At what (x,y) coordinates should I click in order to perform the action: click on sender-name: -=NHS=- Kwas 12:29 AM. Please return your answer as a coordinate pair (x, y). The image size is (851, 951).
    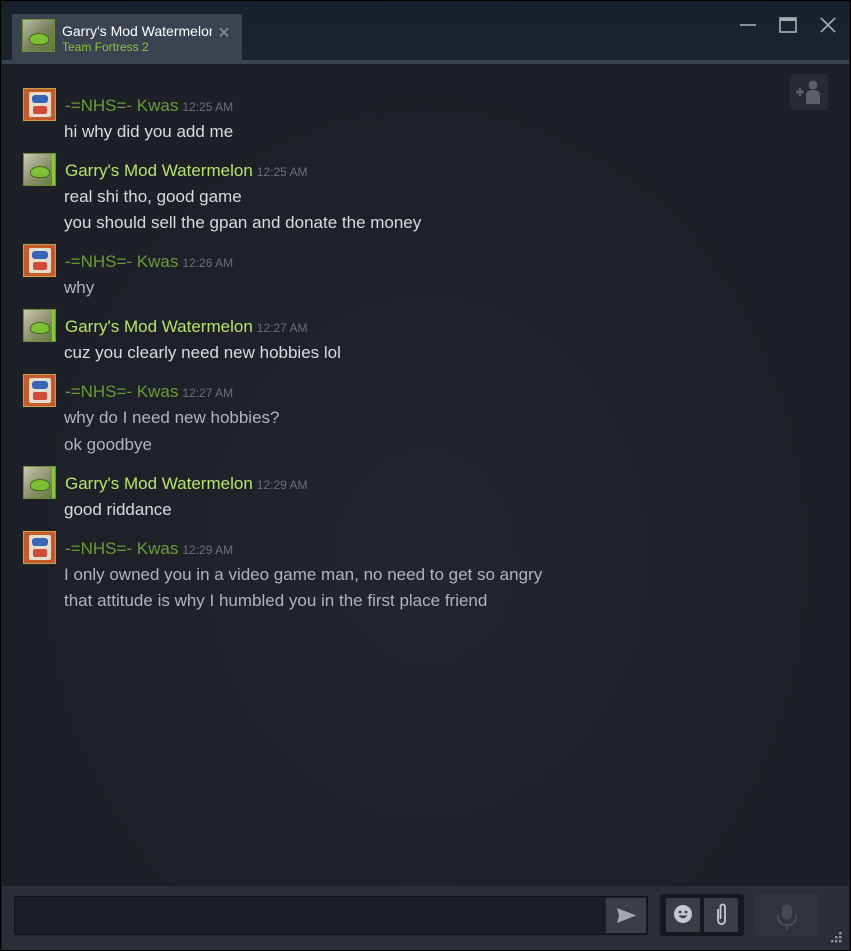
    Looking at the image, I should click on (149, 548).